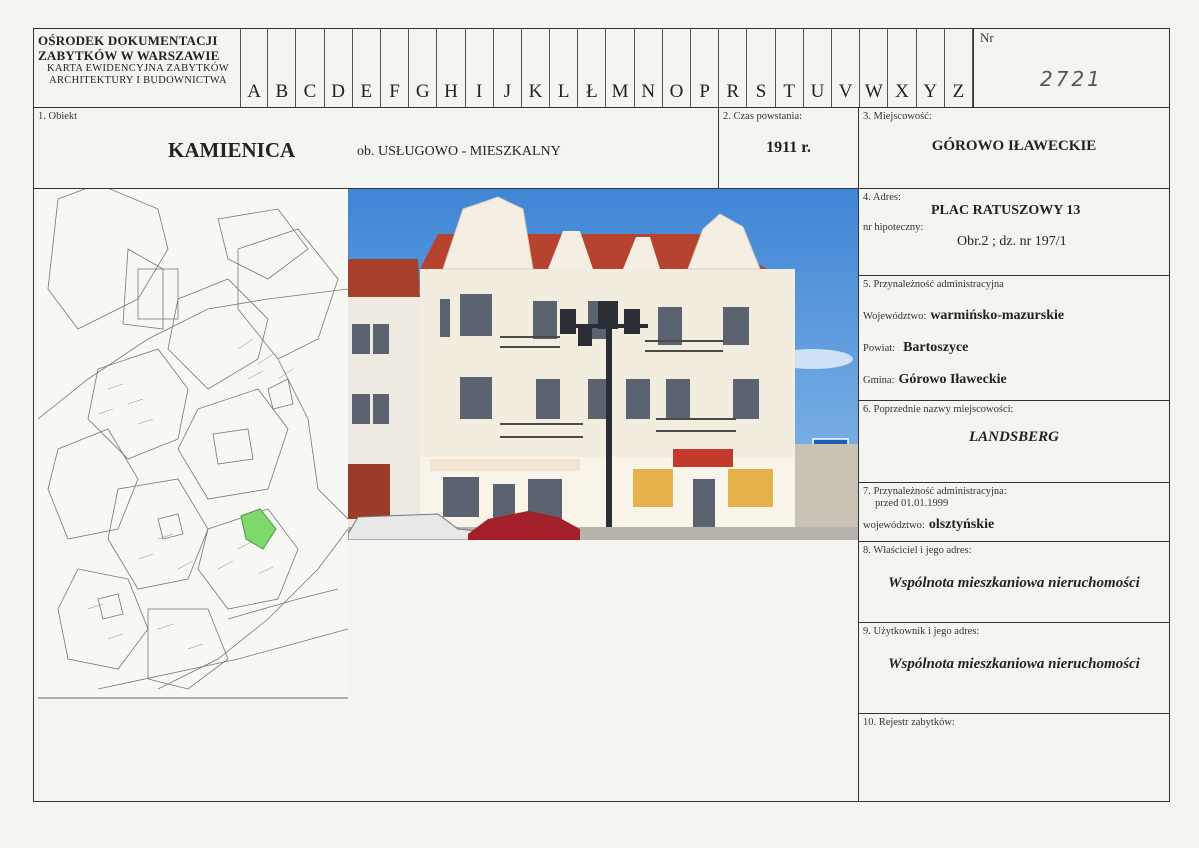  I want to click on letter-cell: G, so click(423, 67).